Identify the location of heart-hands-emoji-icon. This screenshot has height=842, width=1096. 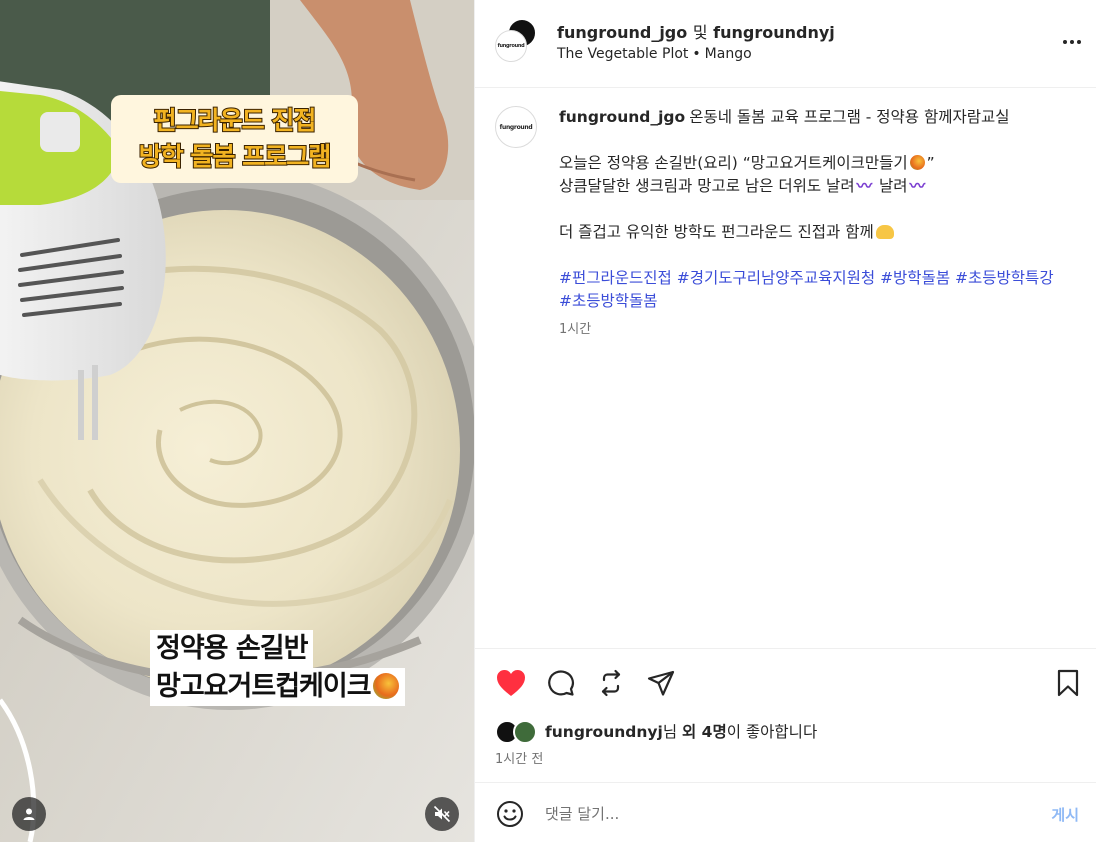
(884, 232).